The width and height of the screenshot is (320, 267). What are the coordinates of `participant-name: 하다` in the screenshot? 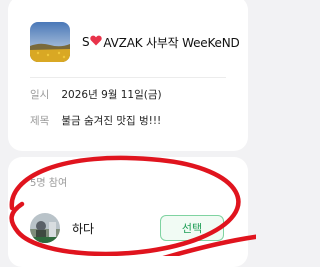 It's located at (83, 228).